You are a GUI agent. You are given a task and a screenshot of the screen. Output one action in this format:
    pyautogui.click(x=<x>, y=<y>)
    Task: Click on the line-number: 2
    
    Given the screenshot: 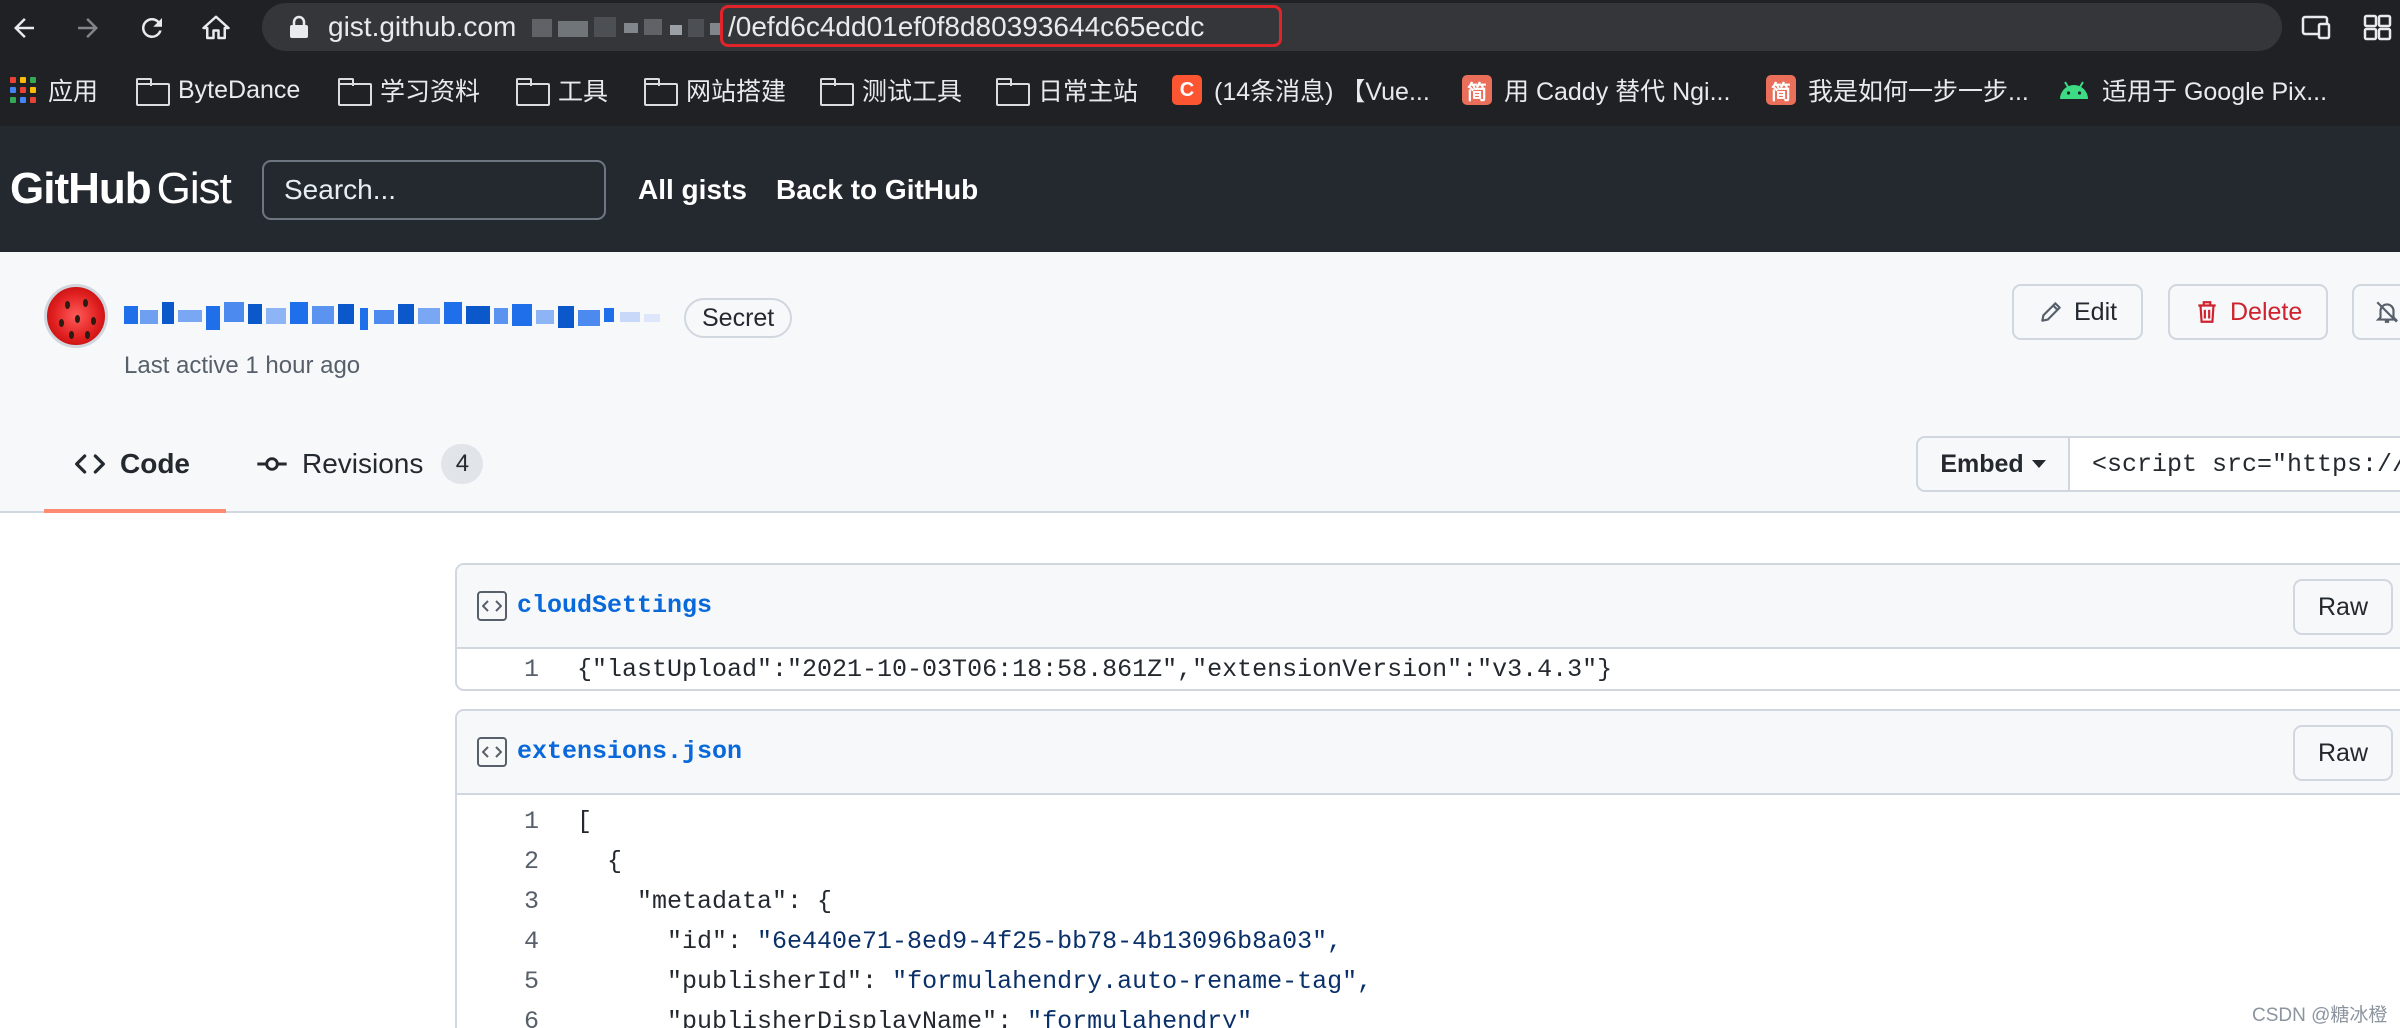 What is the action you would take?
    pyautogui.click(x=498, y=861)
    